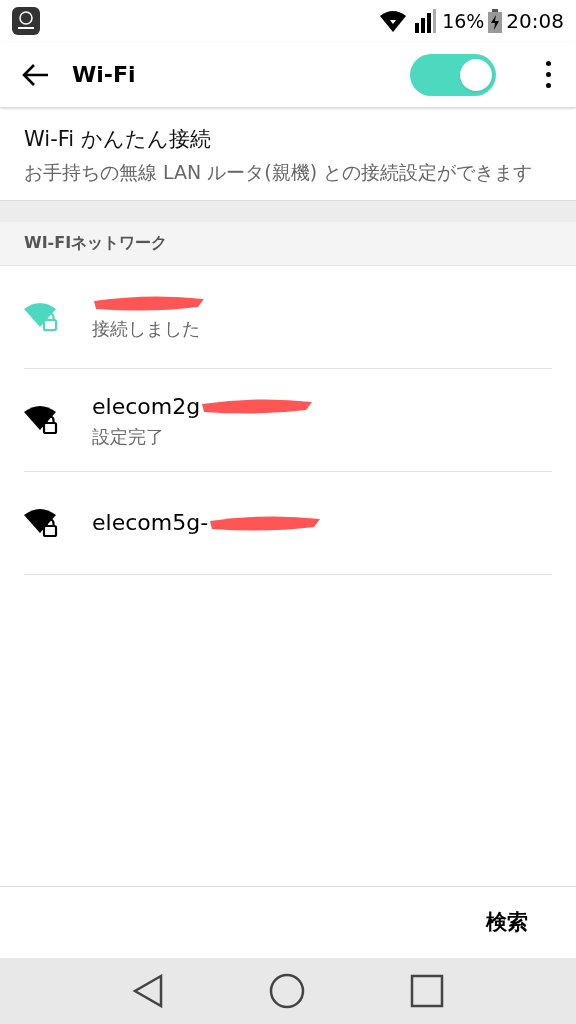  Describe the element at coordinates (288, 317) in the screenshot. I see `network-item: 接続しました` at that location.